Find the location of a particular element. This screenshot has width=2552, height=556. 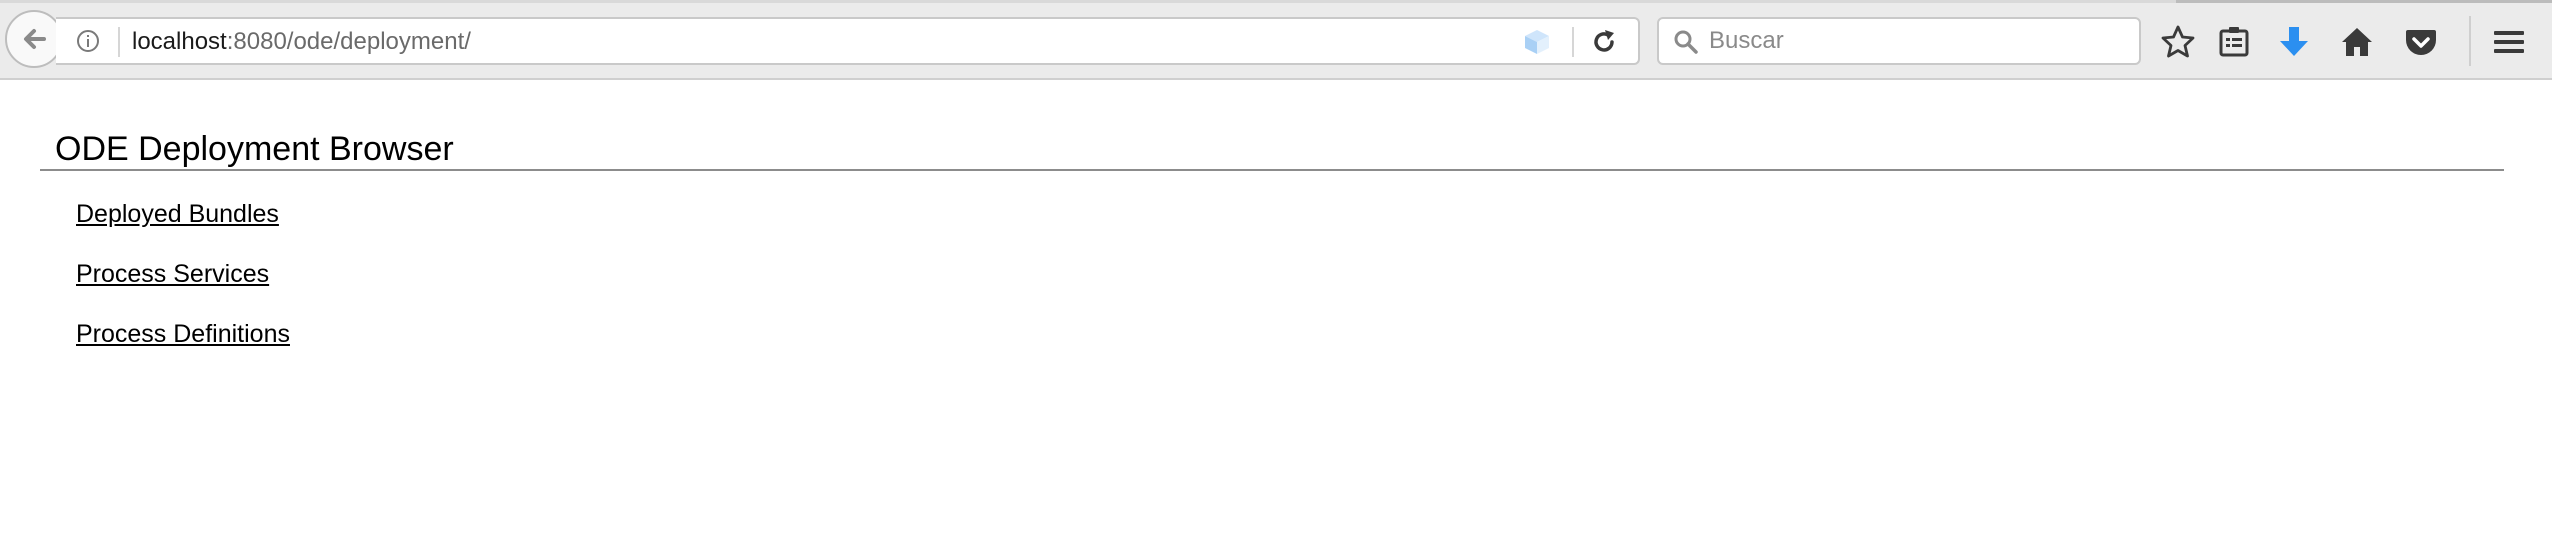

site-info-button is located at coordinates (88, 41).